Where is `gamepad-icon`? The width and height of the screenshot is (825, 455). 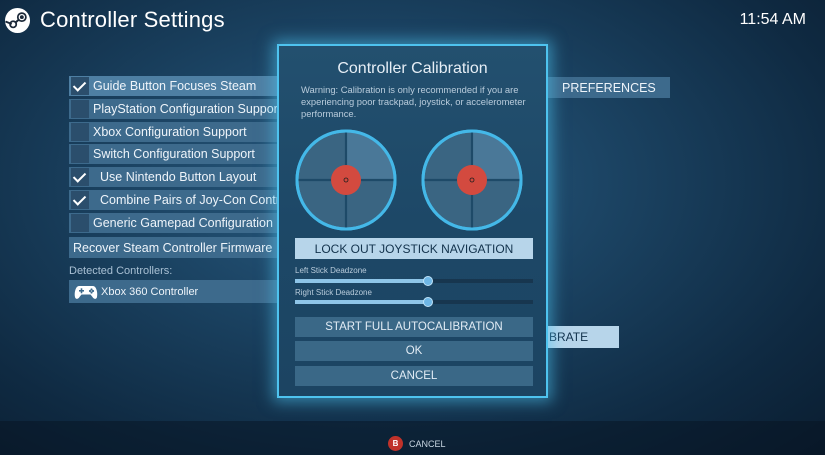
gamepad-icon is located at coordinates (86, 292).